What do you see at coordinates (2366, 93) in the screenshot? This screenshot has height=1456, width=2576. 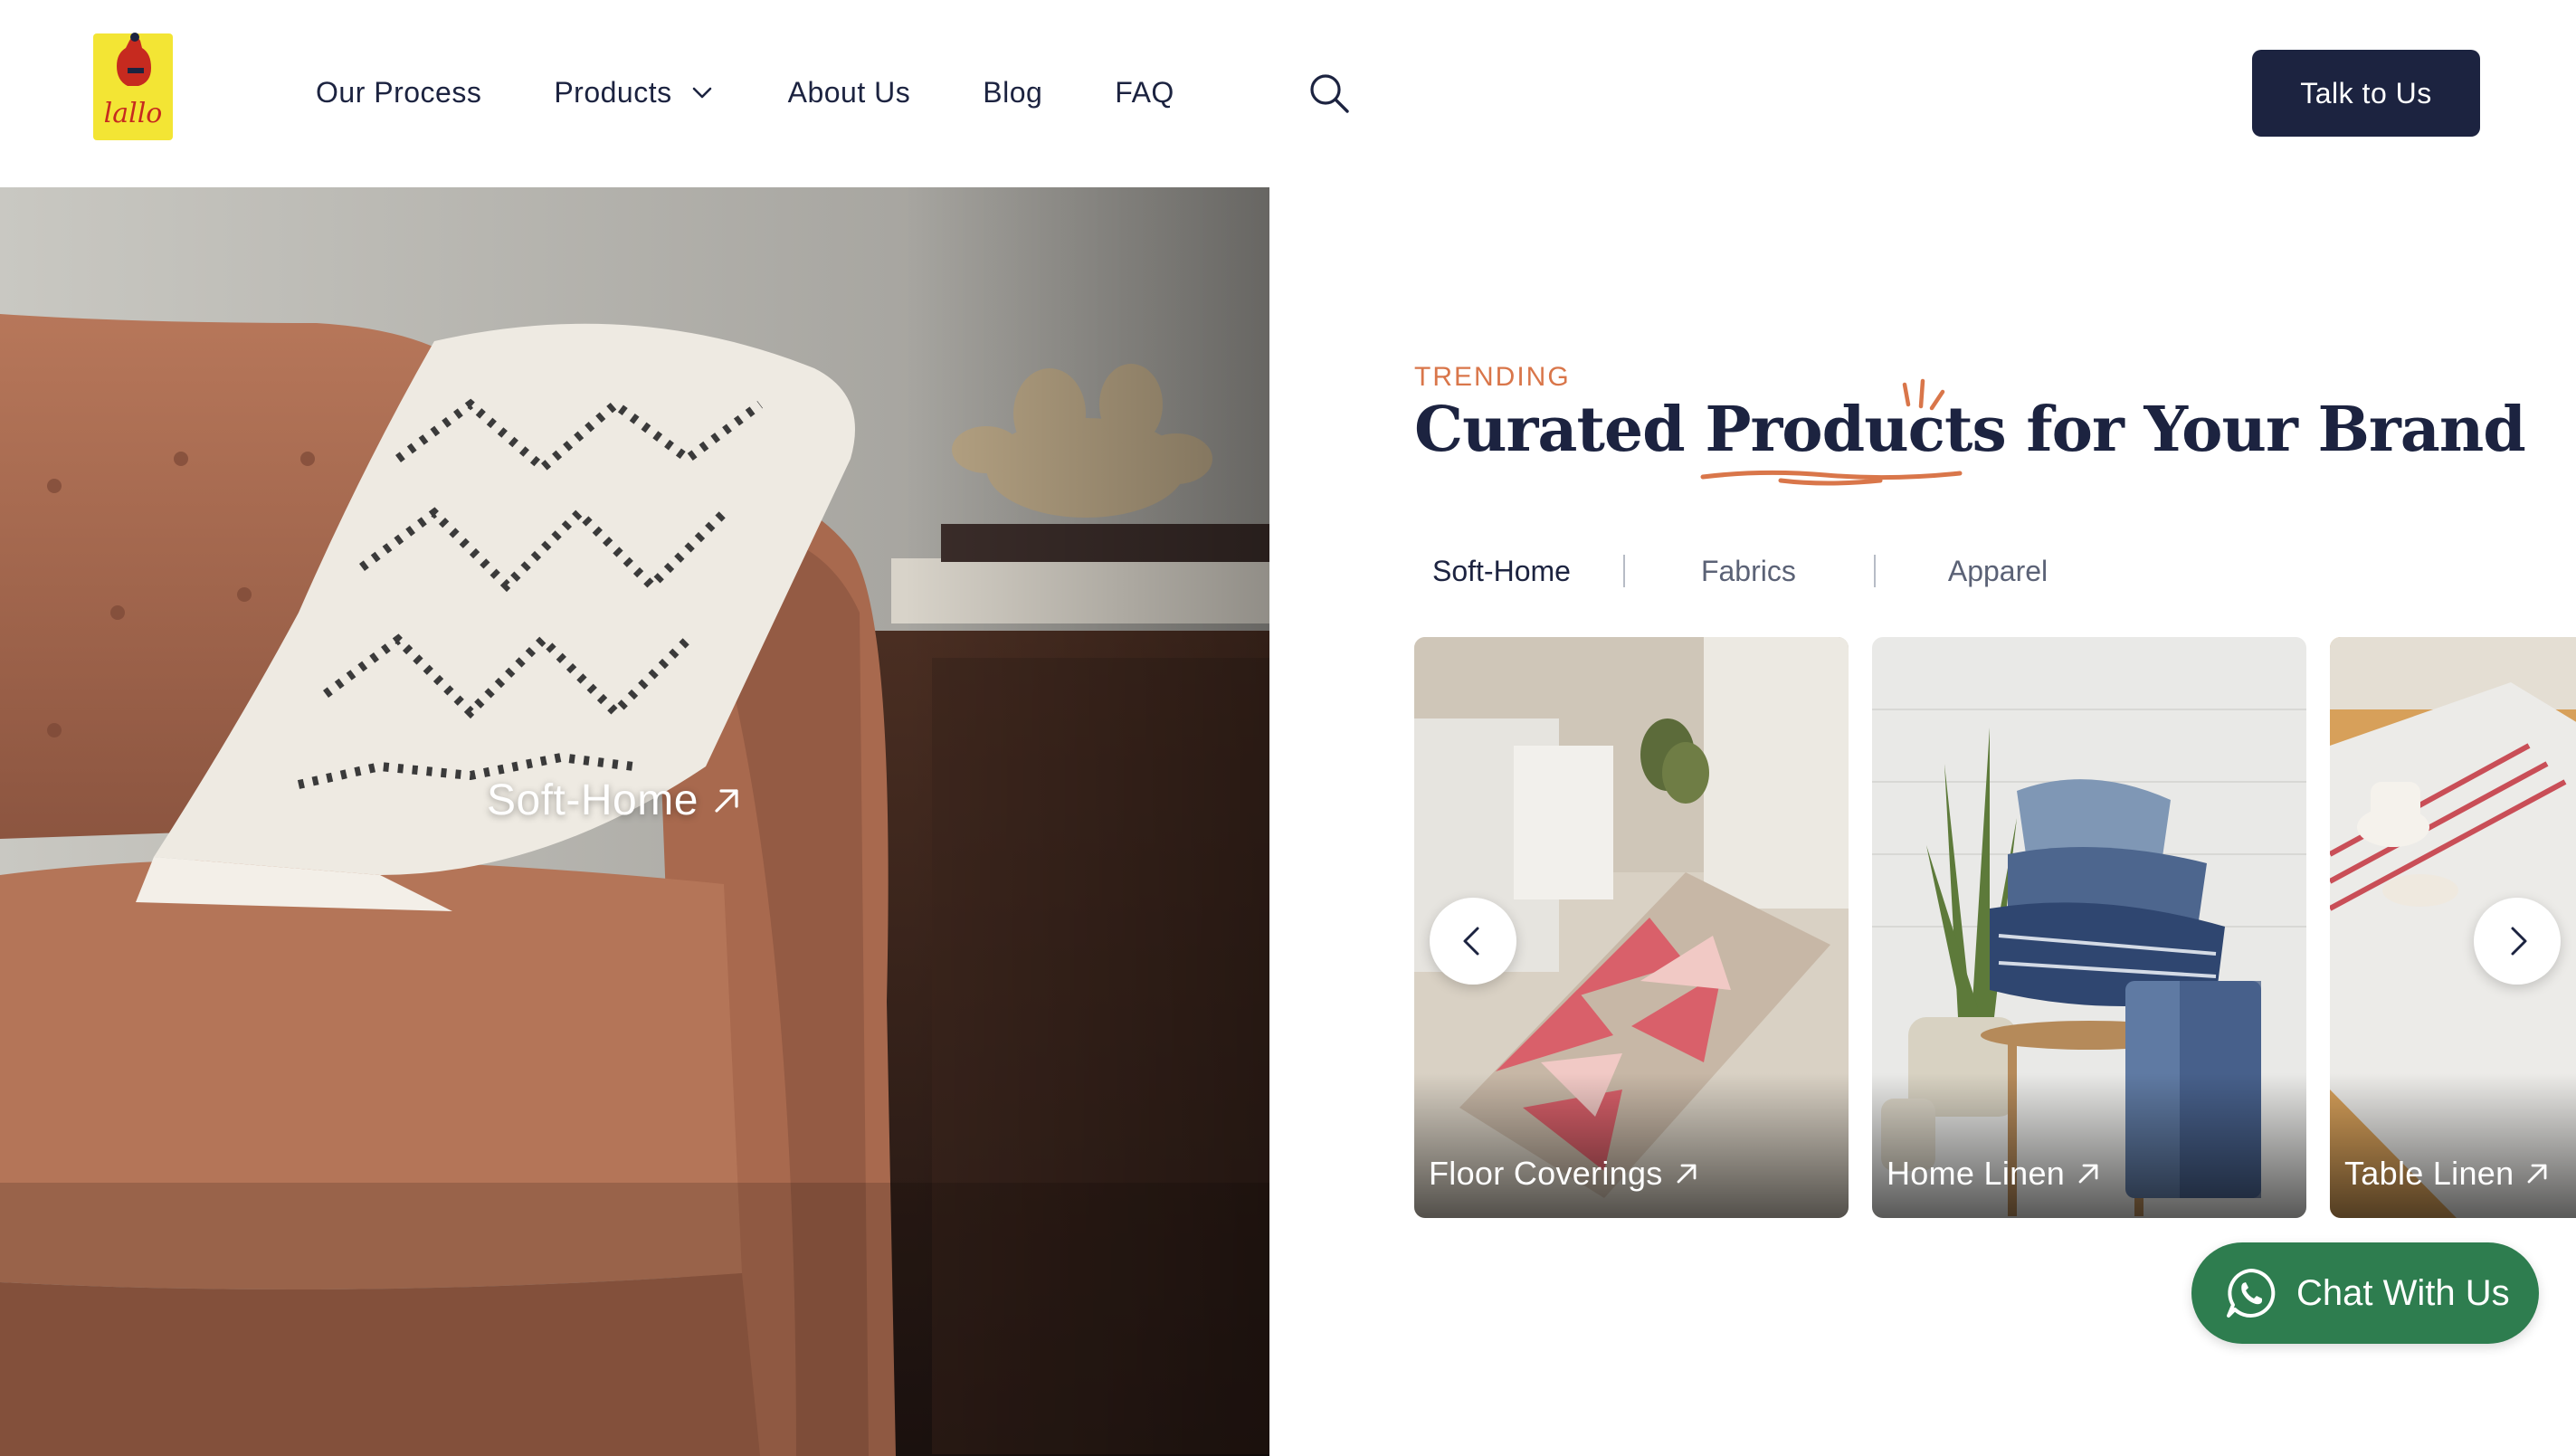 I see `talk-to-us-button: Talk to Us` at bounding box center [2366, 93].